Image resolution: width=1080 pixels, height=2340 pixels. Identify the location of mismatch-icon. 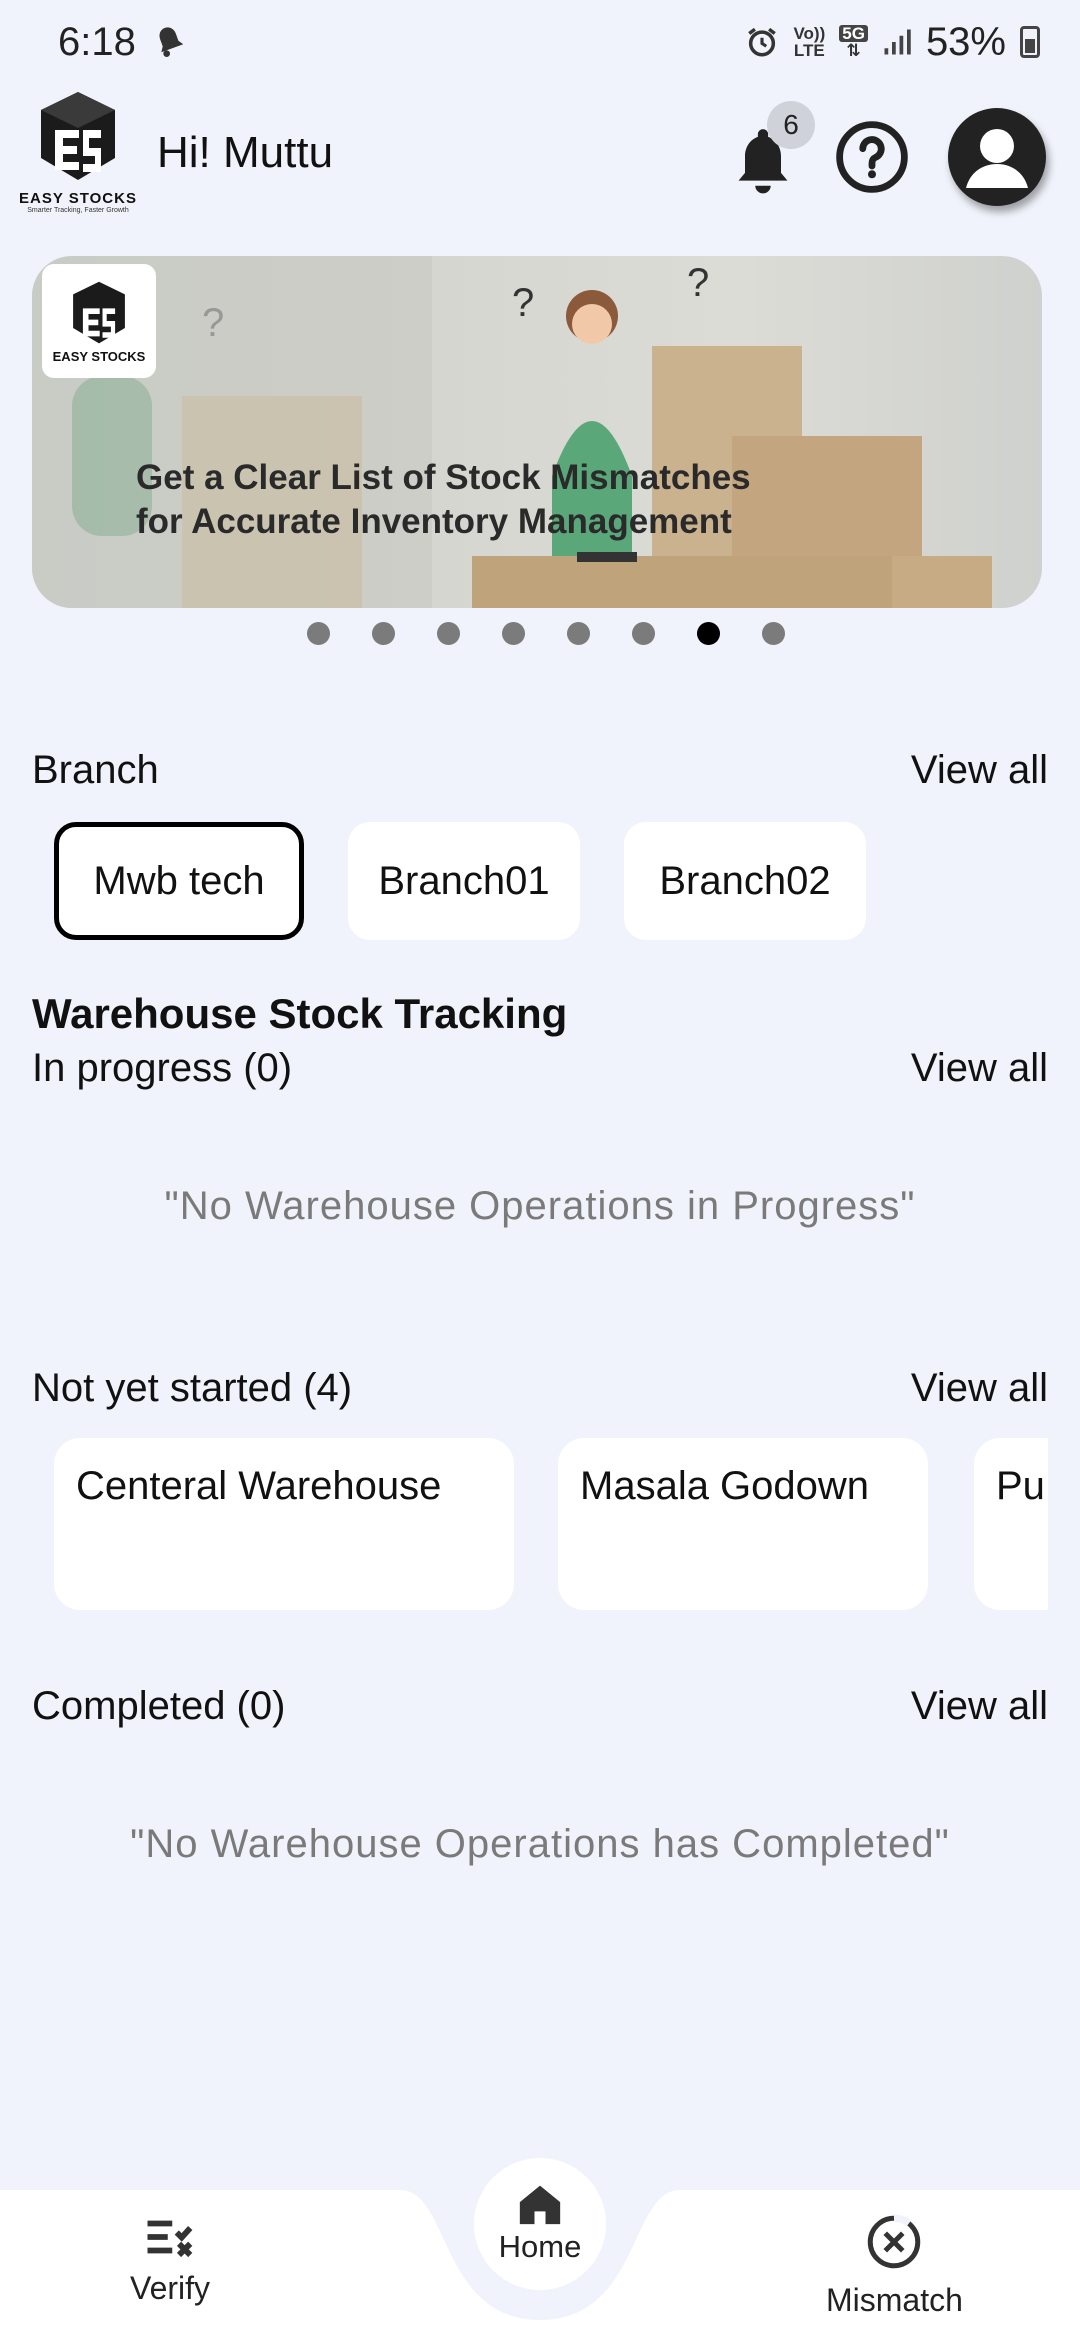
(894, 2241).